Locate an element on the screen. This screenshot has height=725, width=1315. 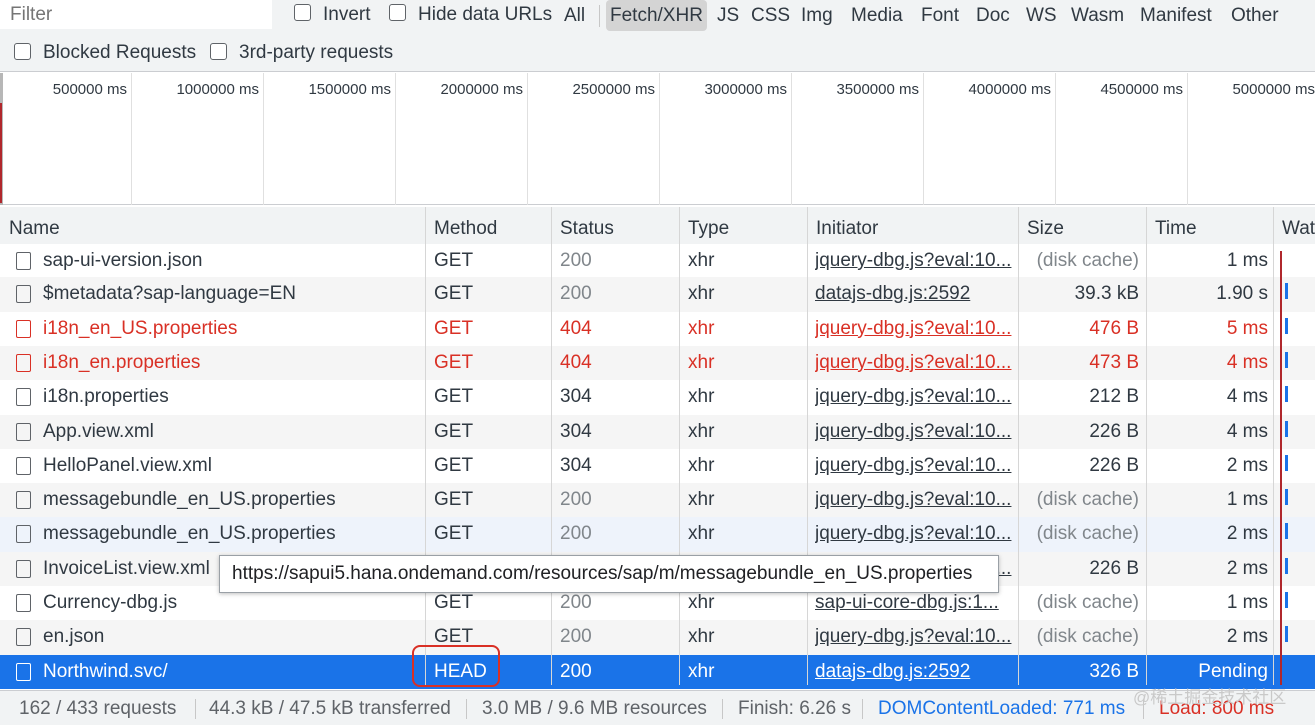
type-filter-wasm: Wasm is located at coordinates (1097, 15).